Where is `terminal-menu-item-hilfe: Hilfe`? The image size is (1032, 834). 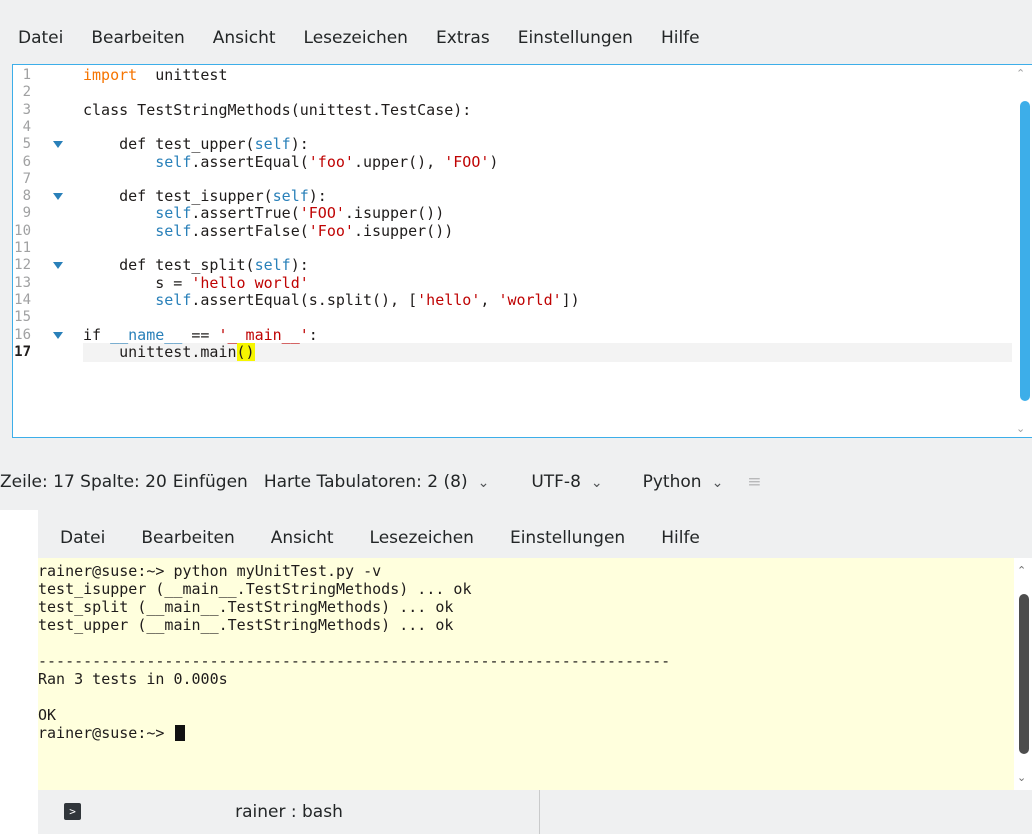
terminal-menu-item-hilfe: Hilfe is located at coordinates (680, 538).